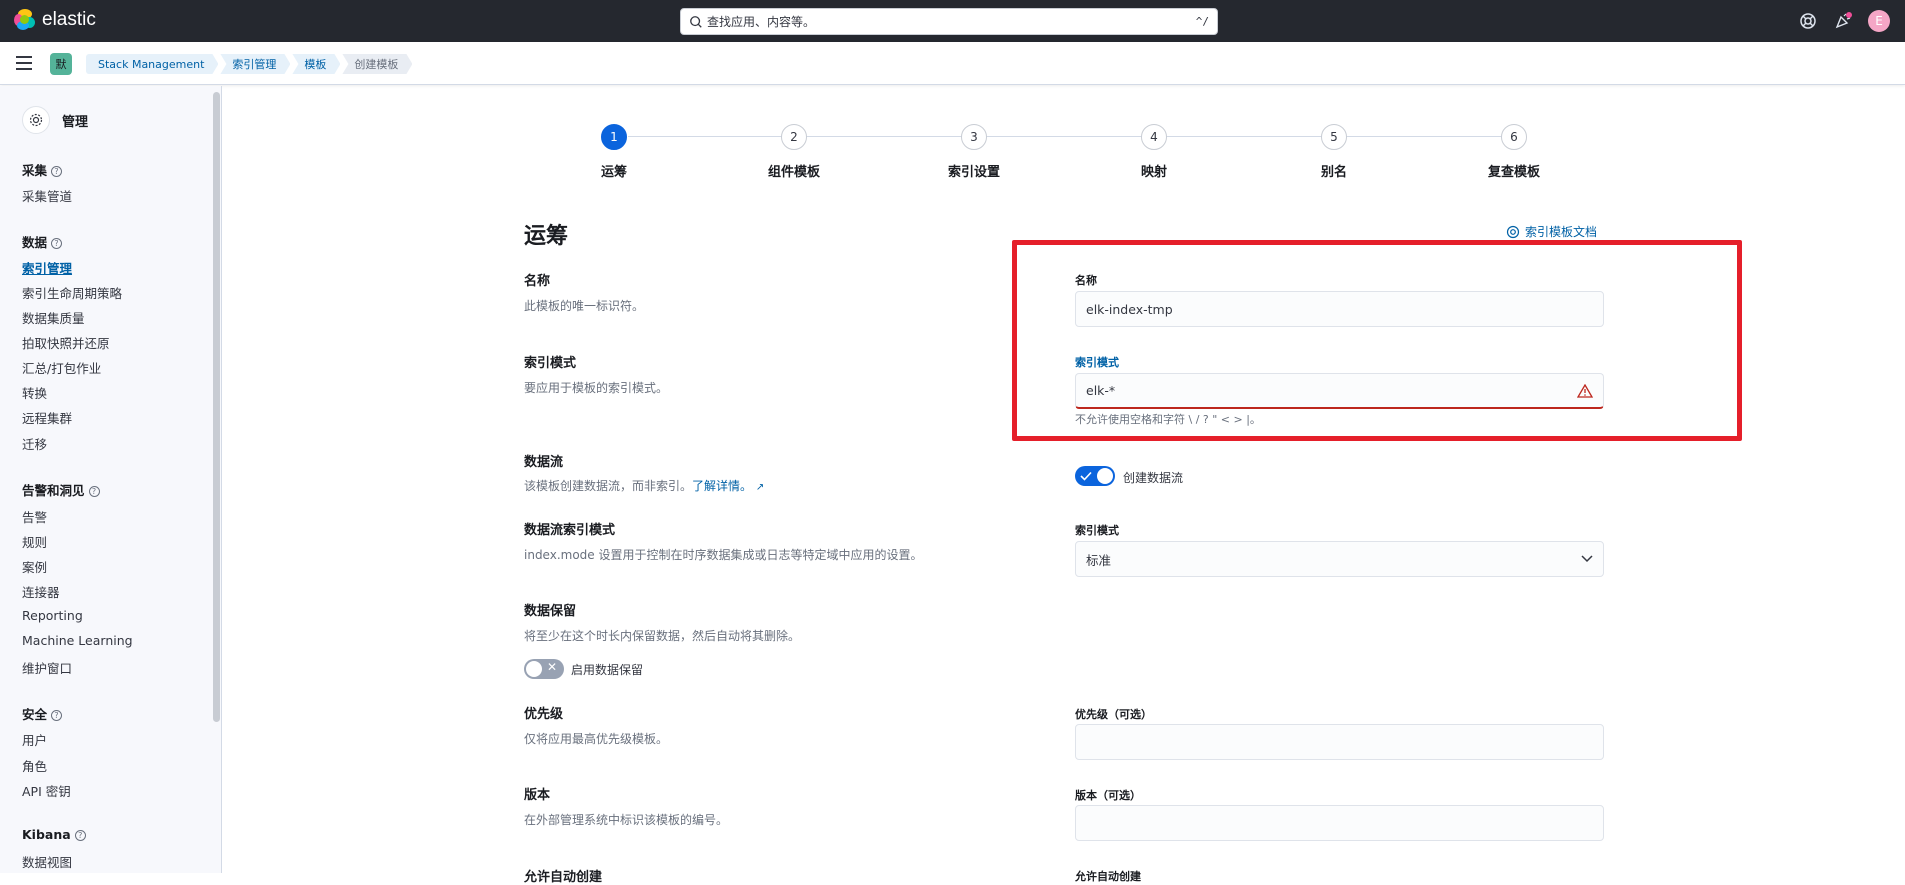 The image size is (1905, 885). I want to click on priority-section-title: 优先级, so click(544, 714).